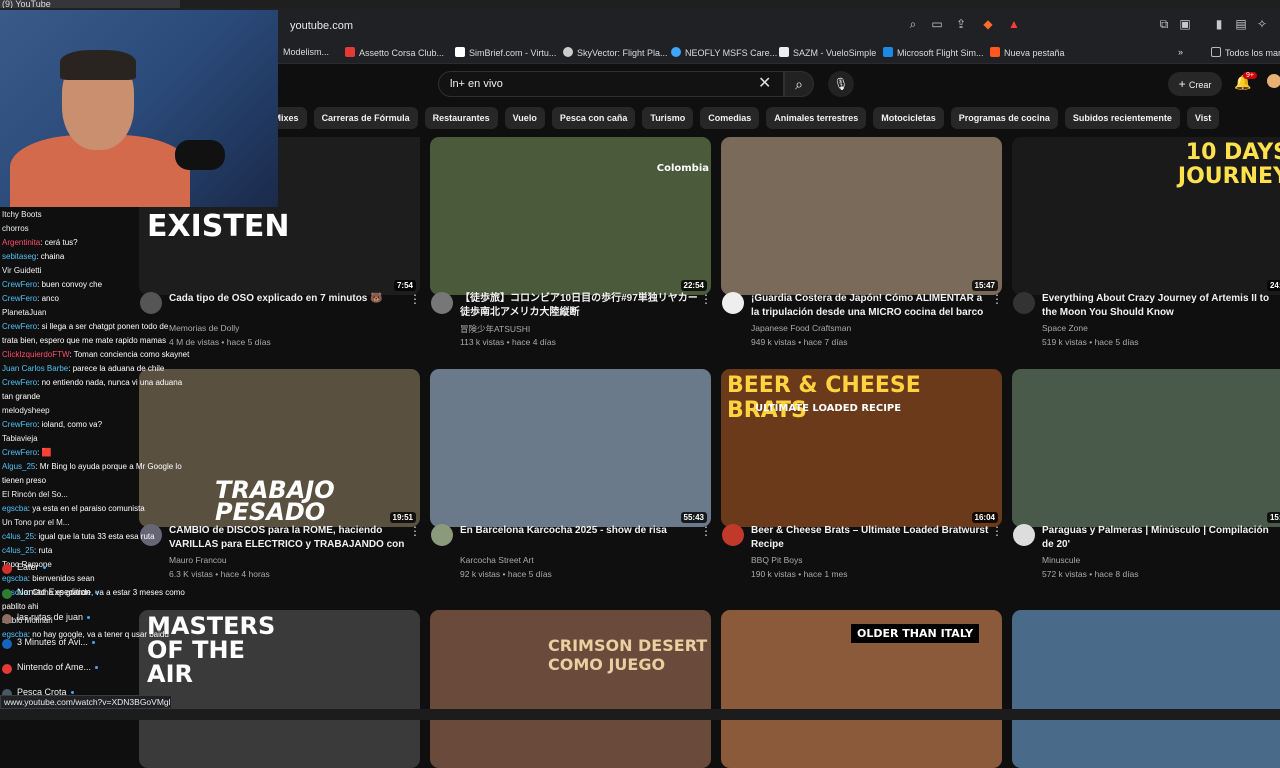 This screenshot has width=1280, height=768. I want to click on browser-tab: (9) YouTube, so click(90, 4).